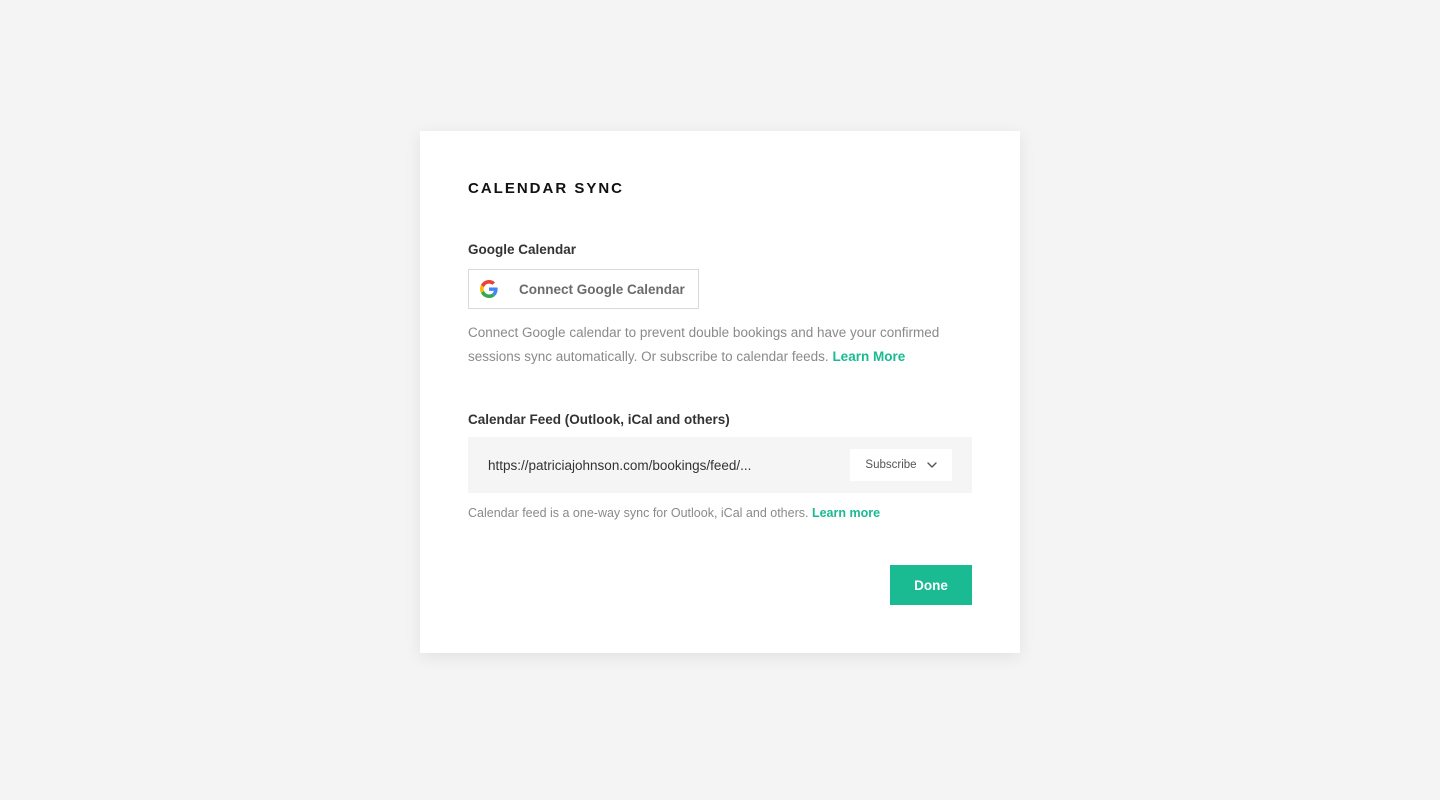 The width and height of the screenshot is (1440, 800). Describe the element at coordinates (602, 289) in the screenshot. I see `connect-google-calendar-label: Connect Google Calendar` at that location.